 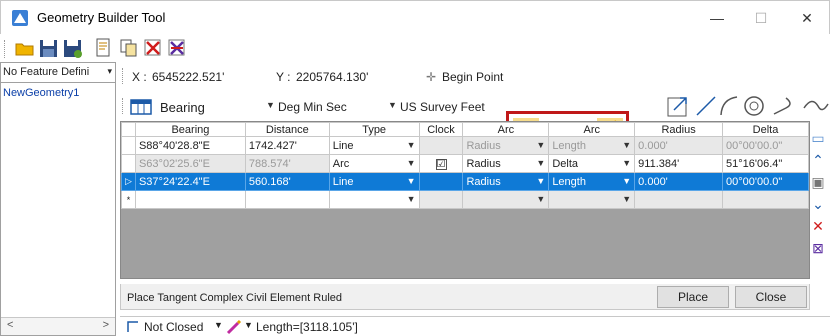 What do you see at coordinates (679, 129) in the screenshot?
I see `column-header: Radius` at bounding box center [679, 129].